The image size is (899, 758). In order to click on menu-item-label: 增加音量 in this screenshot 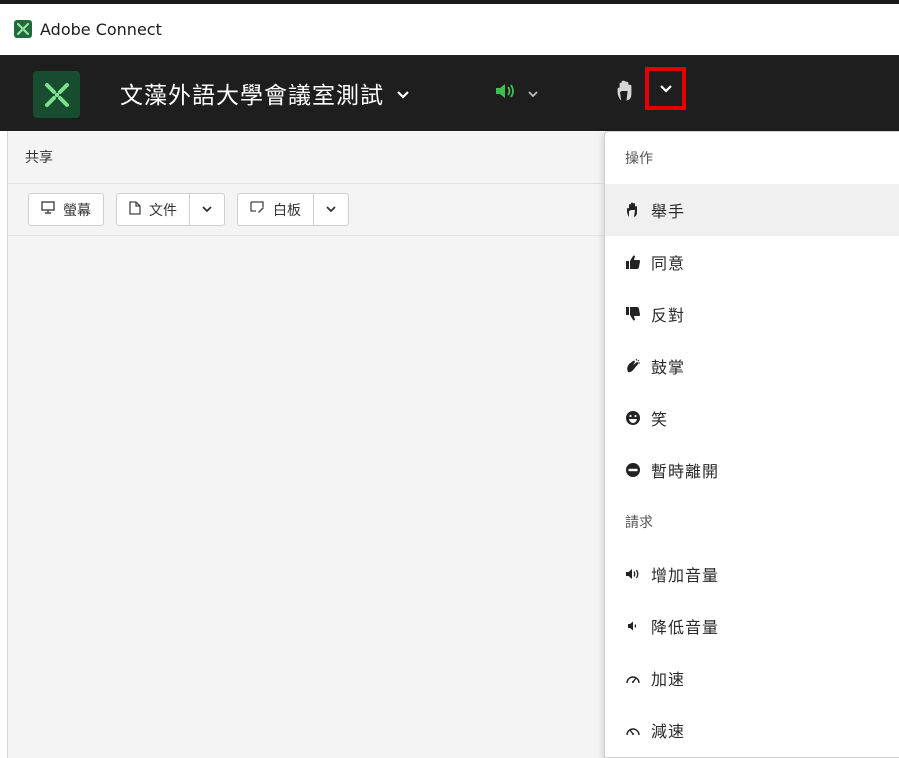, I will do `click(685, 575)`.